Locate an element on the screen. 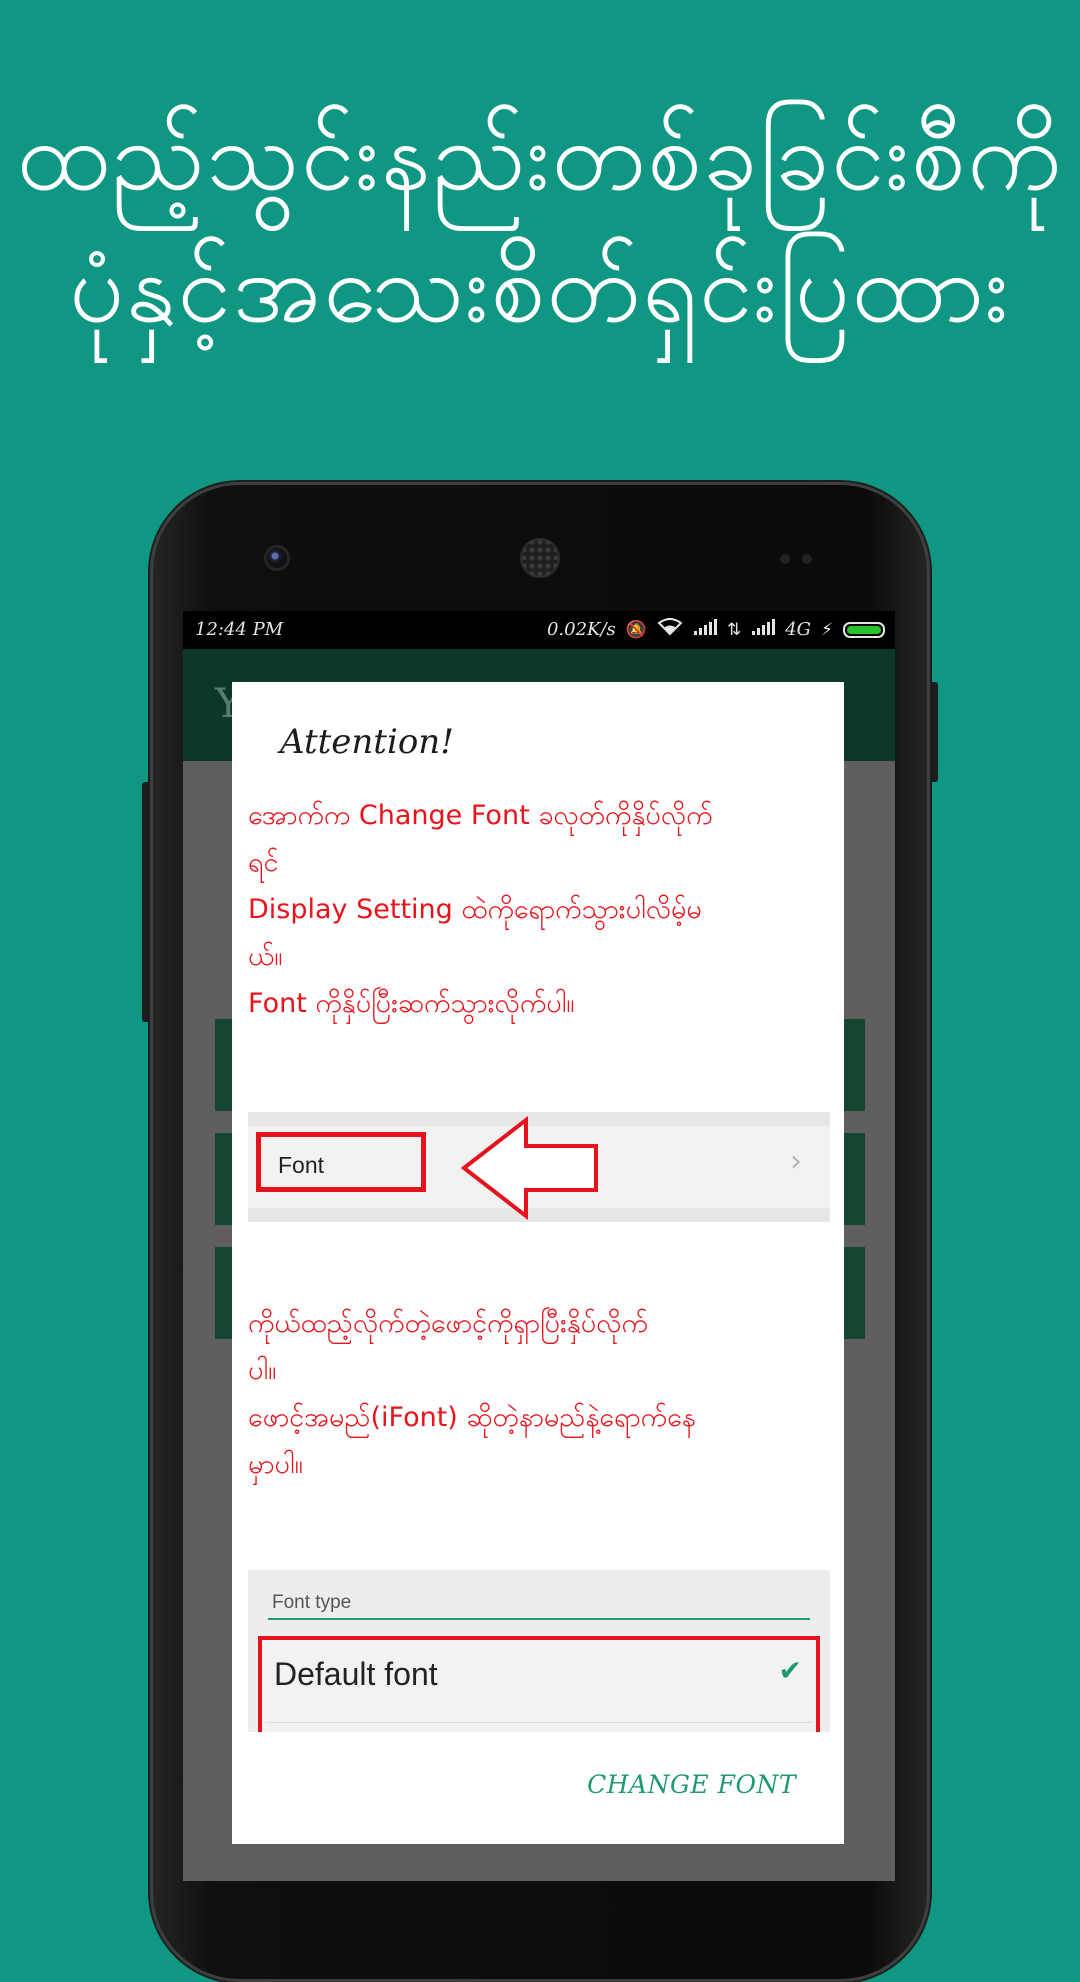 The width and height of the screenshot is (1080, 1982). message-line: ဖောင့်အမည်(iFont) ဆိုတဲ့နာမည်နဲ့ရောက်နေ is located at coordinates (472, 1417).